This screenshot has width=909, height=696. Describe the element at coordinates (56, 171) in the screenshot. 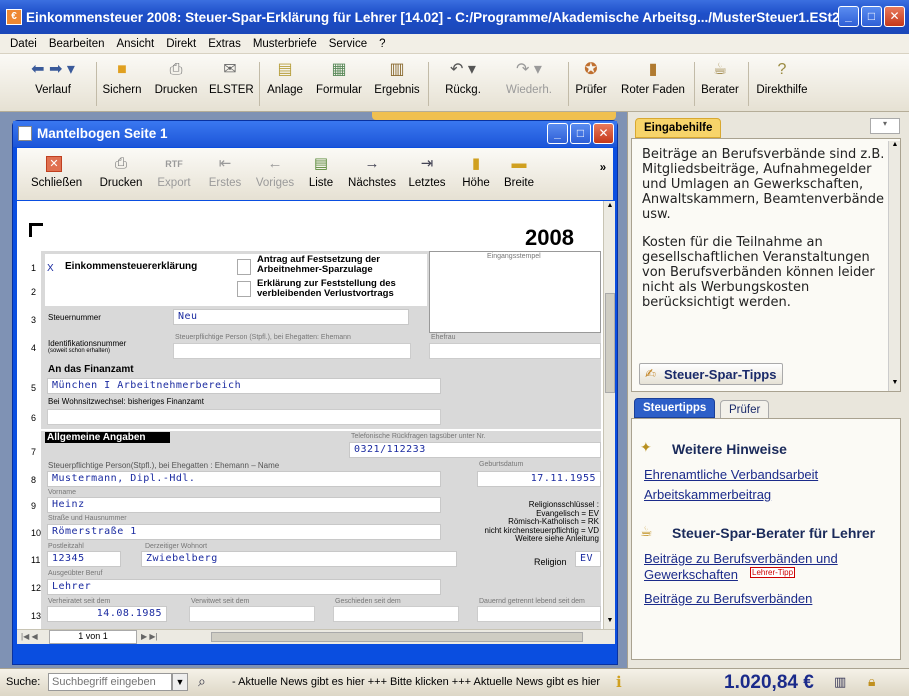

I see `schliessen-button: ✕ Schließen` at that location.